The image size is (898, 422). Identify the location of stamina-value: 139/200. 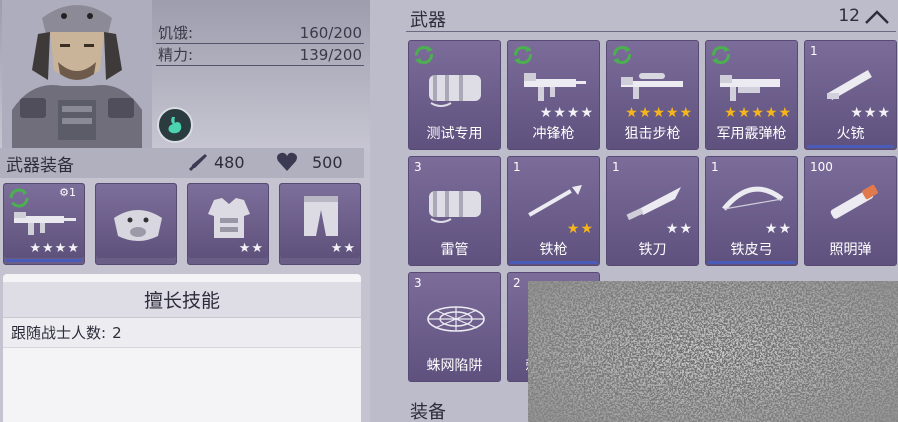
(330, 54).